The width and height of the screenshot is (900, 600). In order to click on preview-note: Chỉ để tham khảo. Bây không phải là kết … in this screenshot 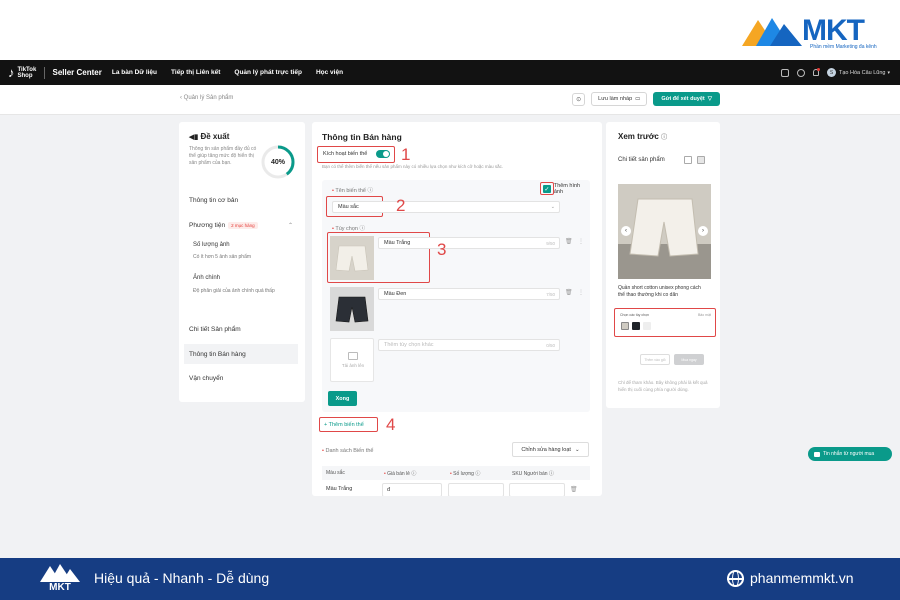, I will do `click(663, 386)`.